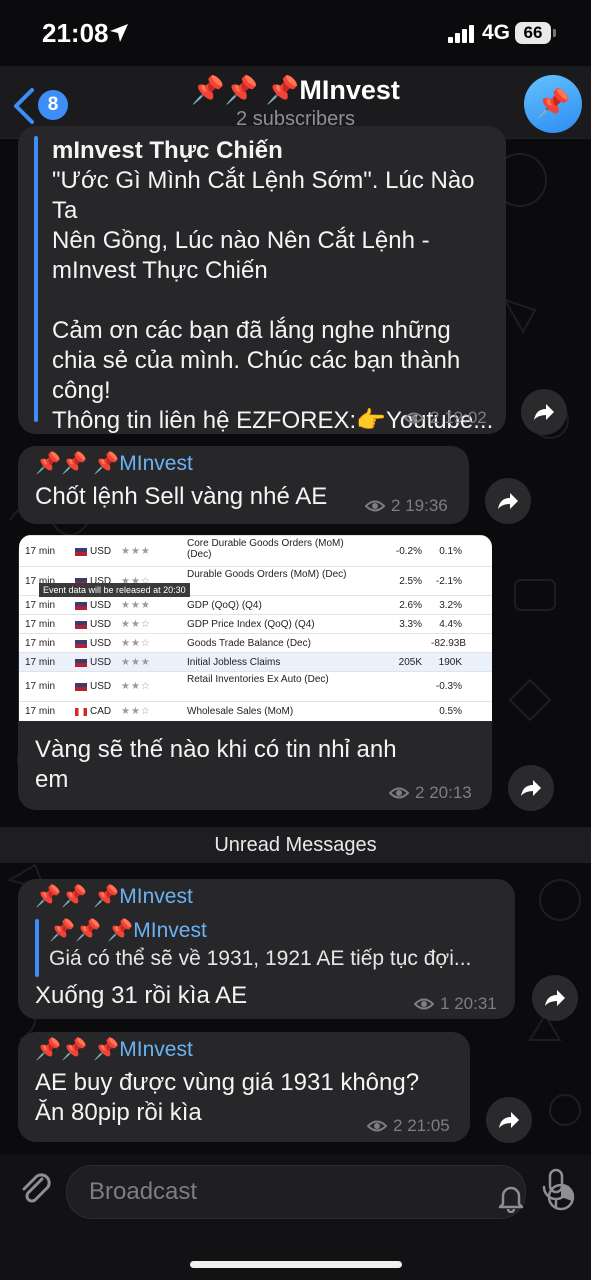  I want to click on message-line: mInvest Thực Chiến, so click(160, 270).